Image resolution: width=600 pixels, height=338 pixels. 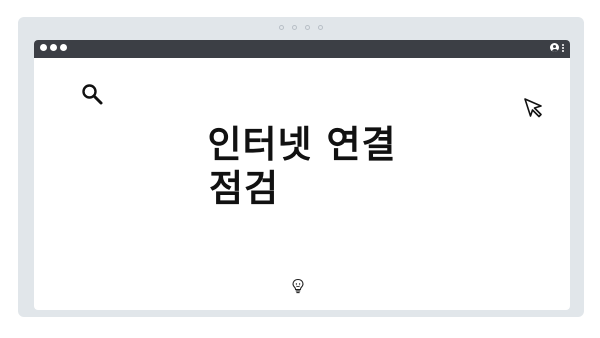 I want to click on page-title-line-1: 인터넷 연결, so click(x=302, y=144).